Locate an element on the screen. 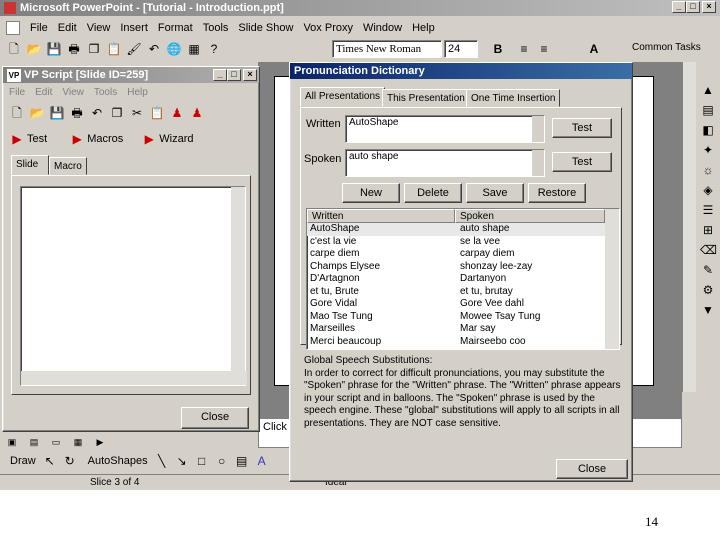 This screenshot has width=720, height=540. tab-macro: Macro is located at coordinates (68, 166).